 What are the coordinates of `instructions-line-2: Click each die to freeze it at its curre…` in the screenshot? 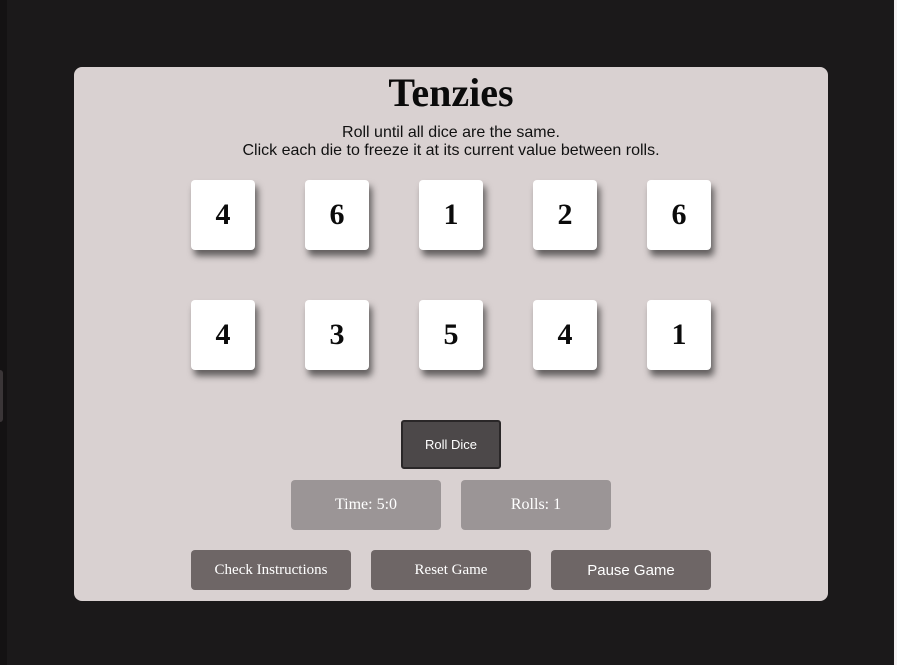 It's located at (451, 150).